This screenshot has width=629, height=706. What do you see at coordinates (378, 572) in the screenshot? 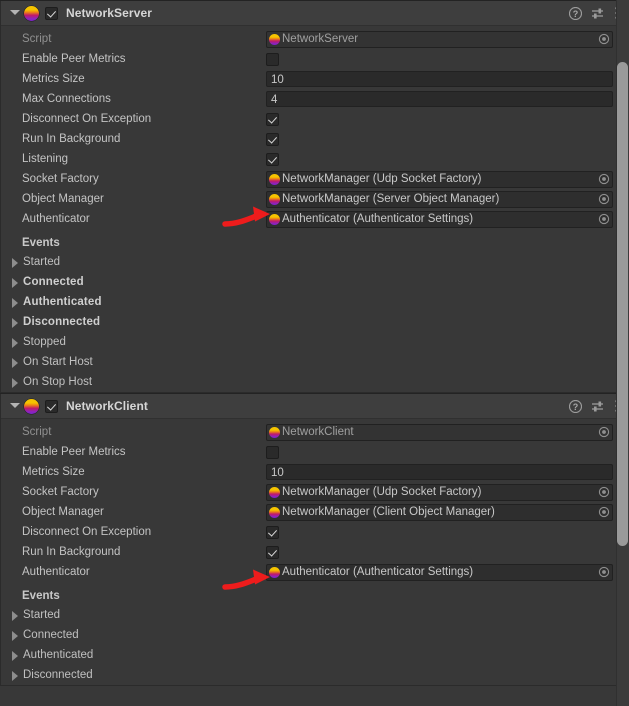
I see `object-reference-label: Authenticator (Authenticator Settings)` at bounding box center [378, 572].